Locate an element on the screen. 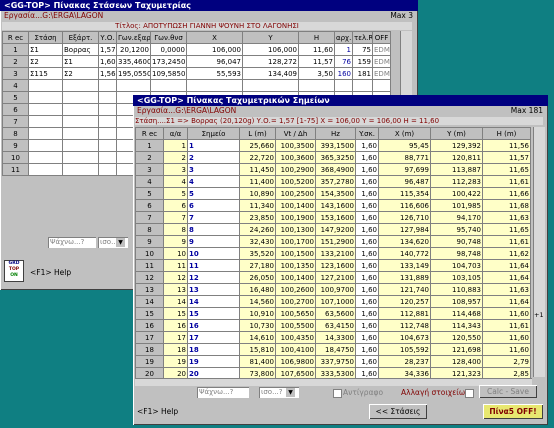 The image size is (554, 428). points-cell: 26,050 is located at coordinates (257, 277).